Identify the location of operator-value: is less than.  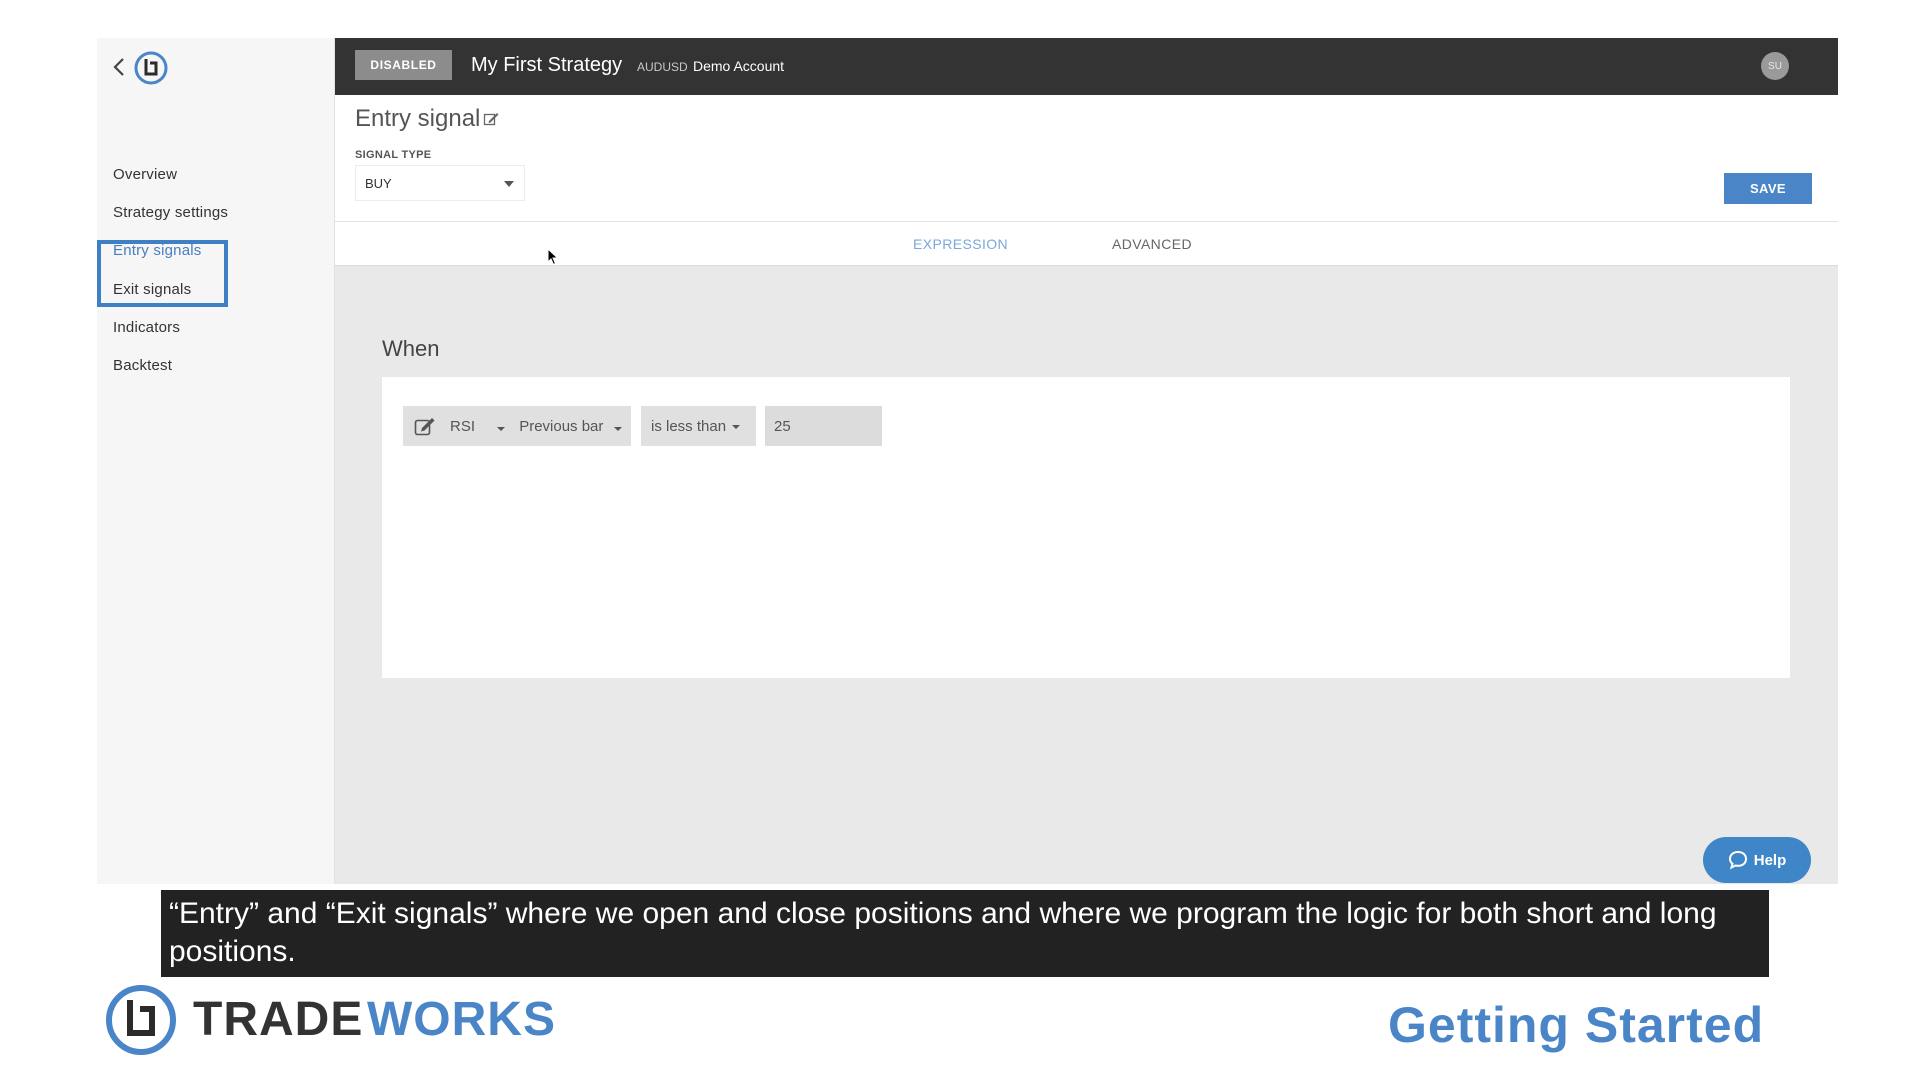
(689, 426).